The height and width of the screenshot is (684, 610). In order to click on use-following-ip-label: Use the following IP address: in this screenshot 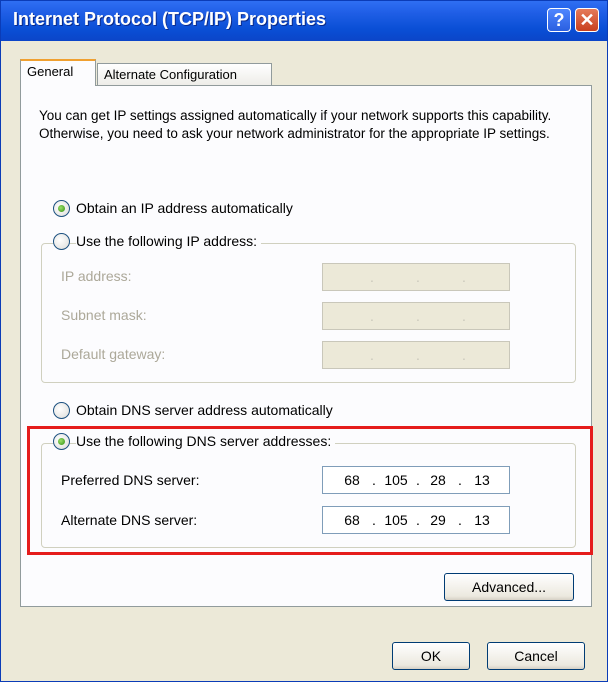, I will do `click(169, 241)`.